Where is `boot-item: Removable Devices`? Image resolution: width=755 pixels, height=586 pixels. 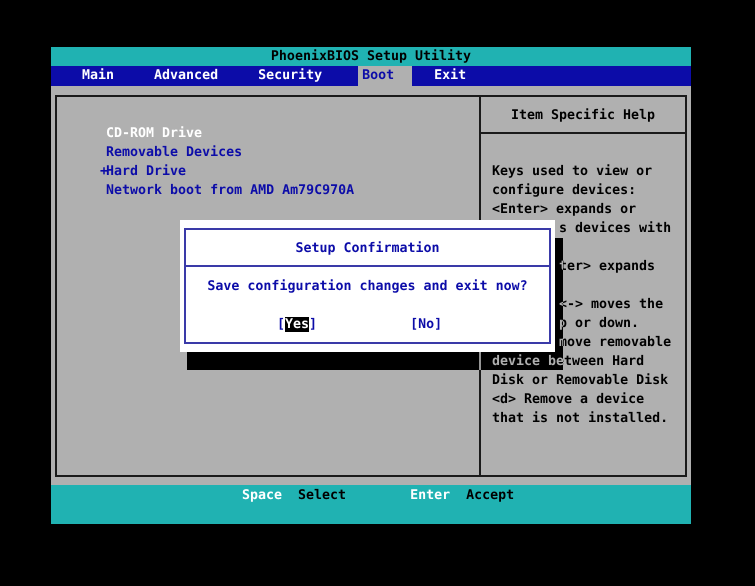 boot-item: Removable Devices is located at coordinates (174, 152).